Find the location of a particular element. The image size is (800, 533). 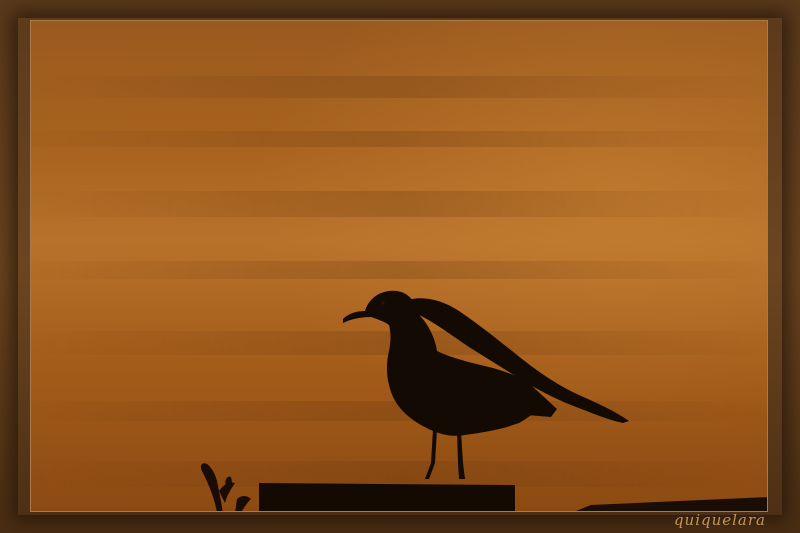

photographer-signature: quiquelara is located at coordinates (719, 520).